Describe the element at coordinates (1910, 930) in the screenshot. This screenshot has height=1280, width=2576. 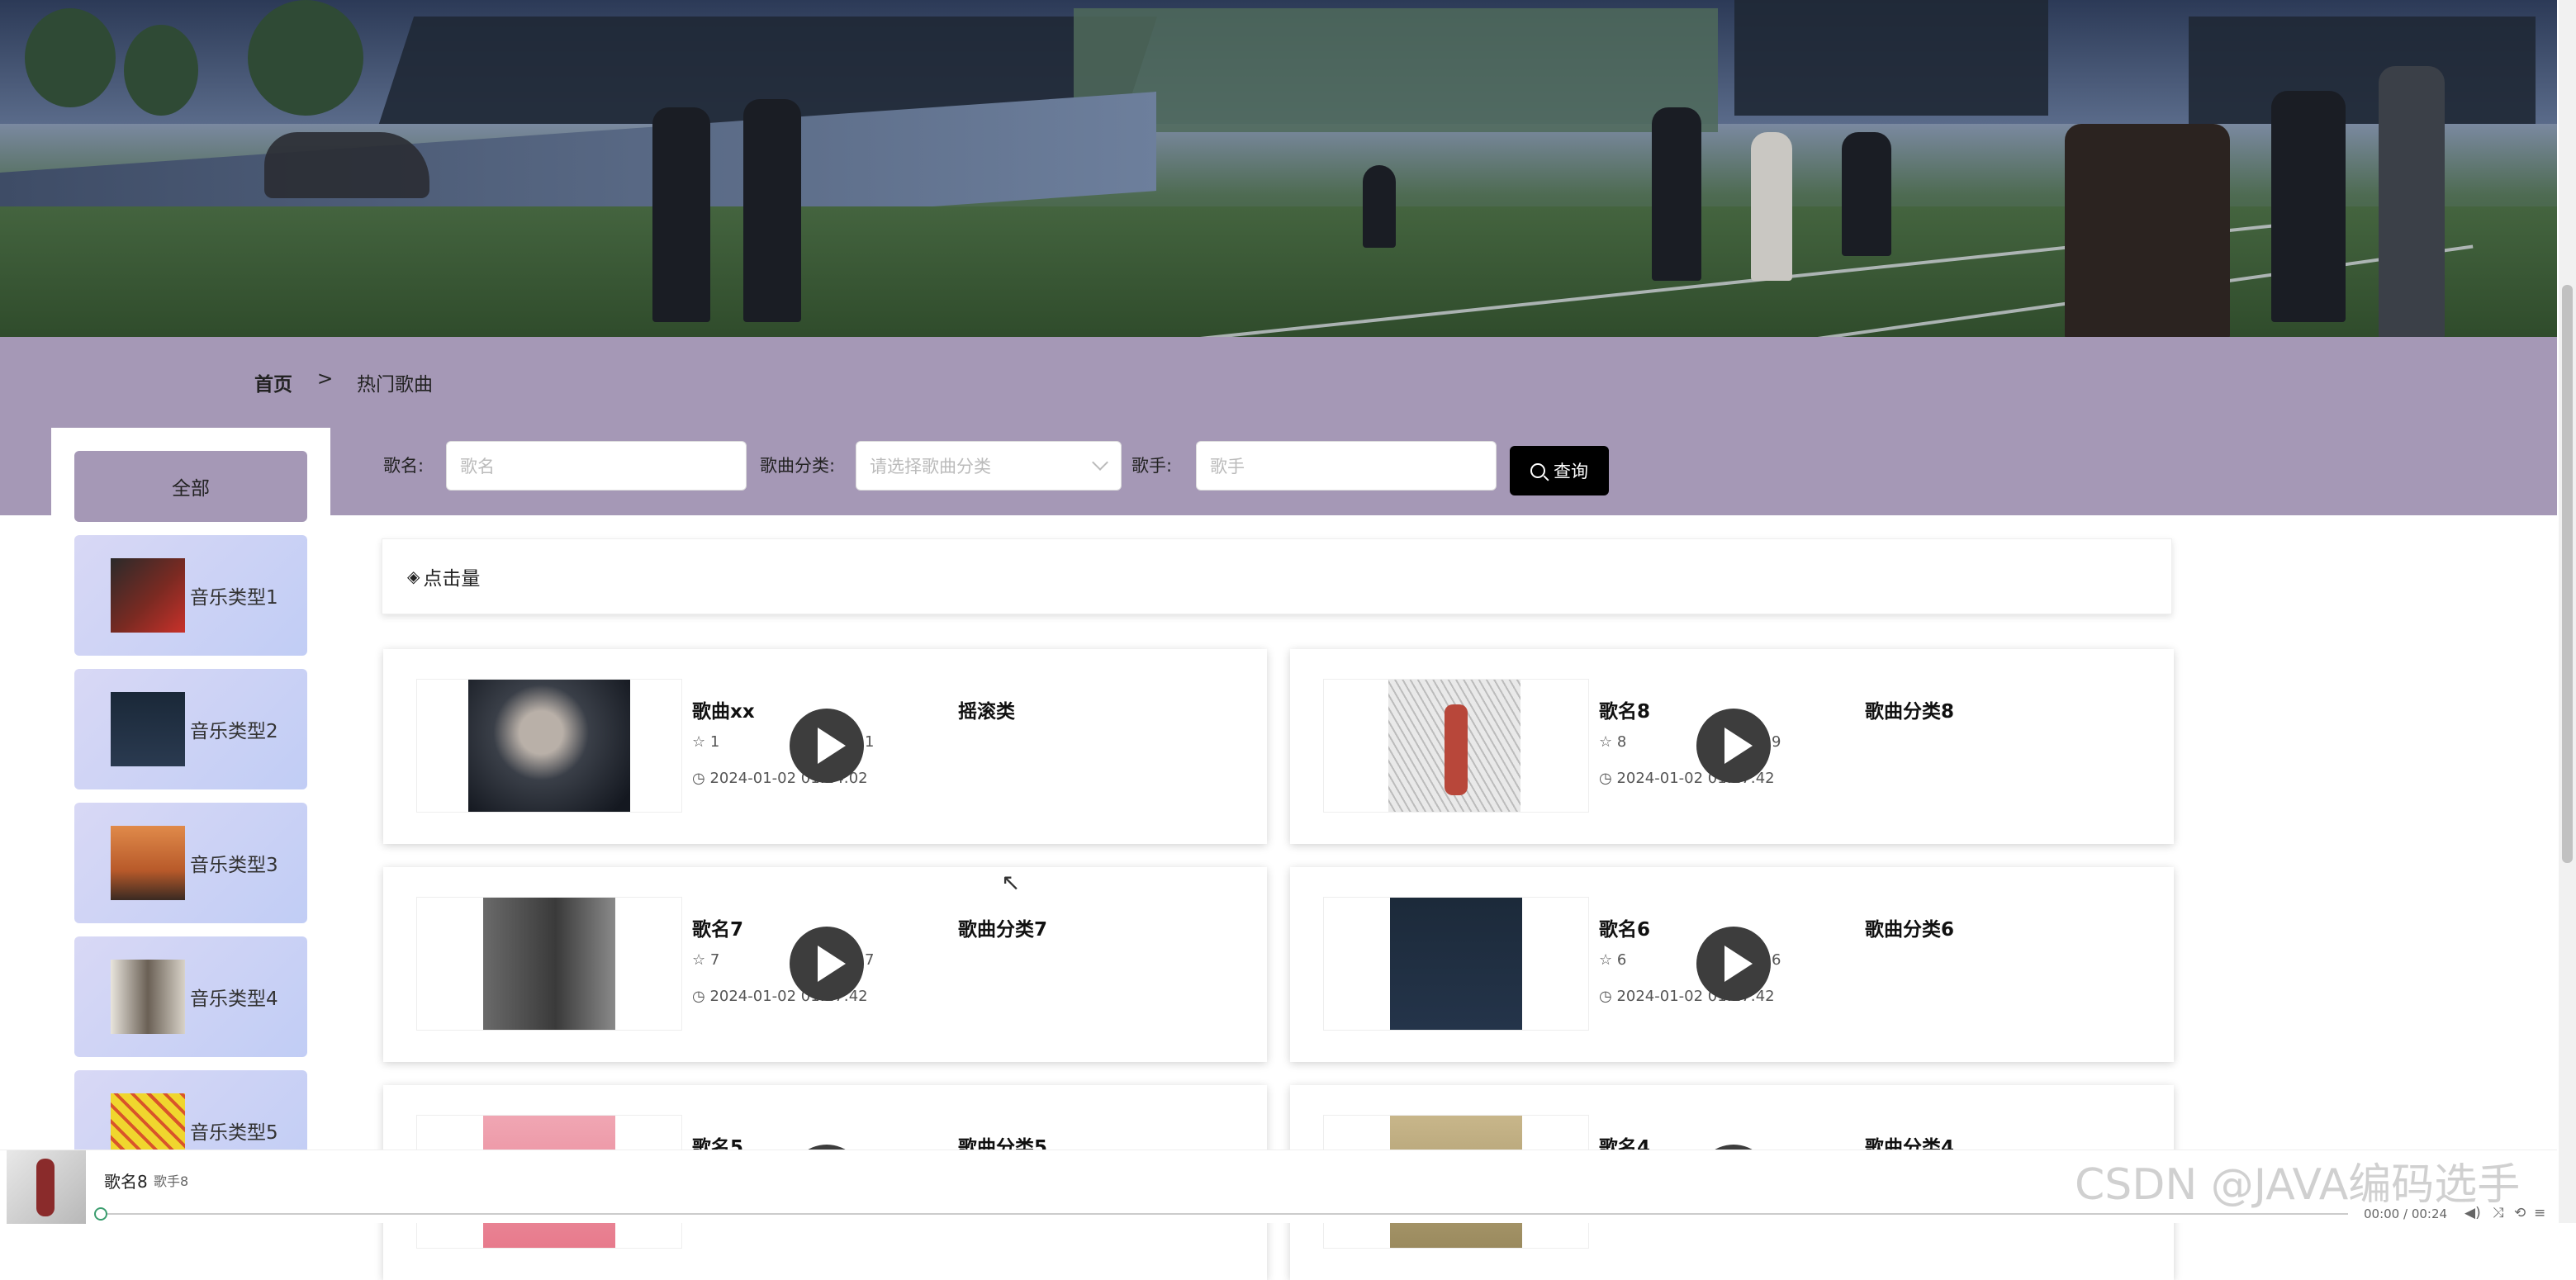
I see `song-category: 歌曲分类6` at that location.